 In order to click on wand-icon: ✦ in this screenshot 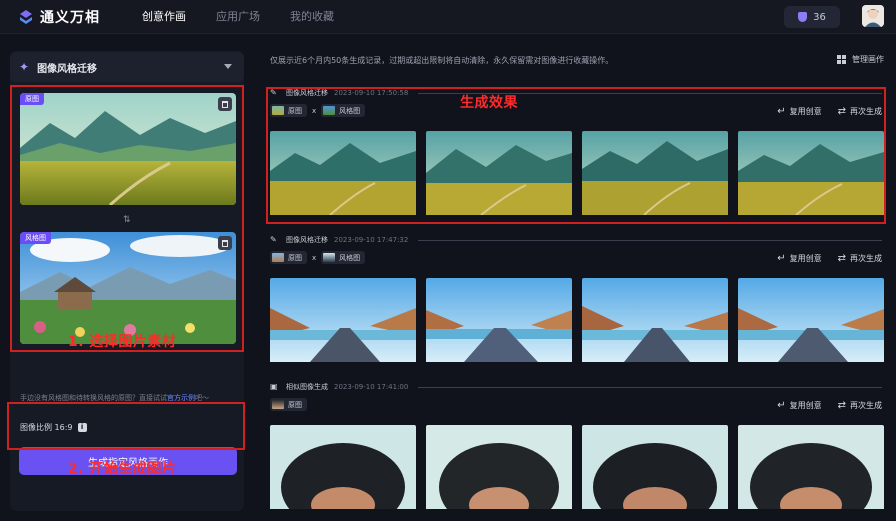, I will do `click(24, 67)`.